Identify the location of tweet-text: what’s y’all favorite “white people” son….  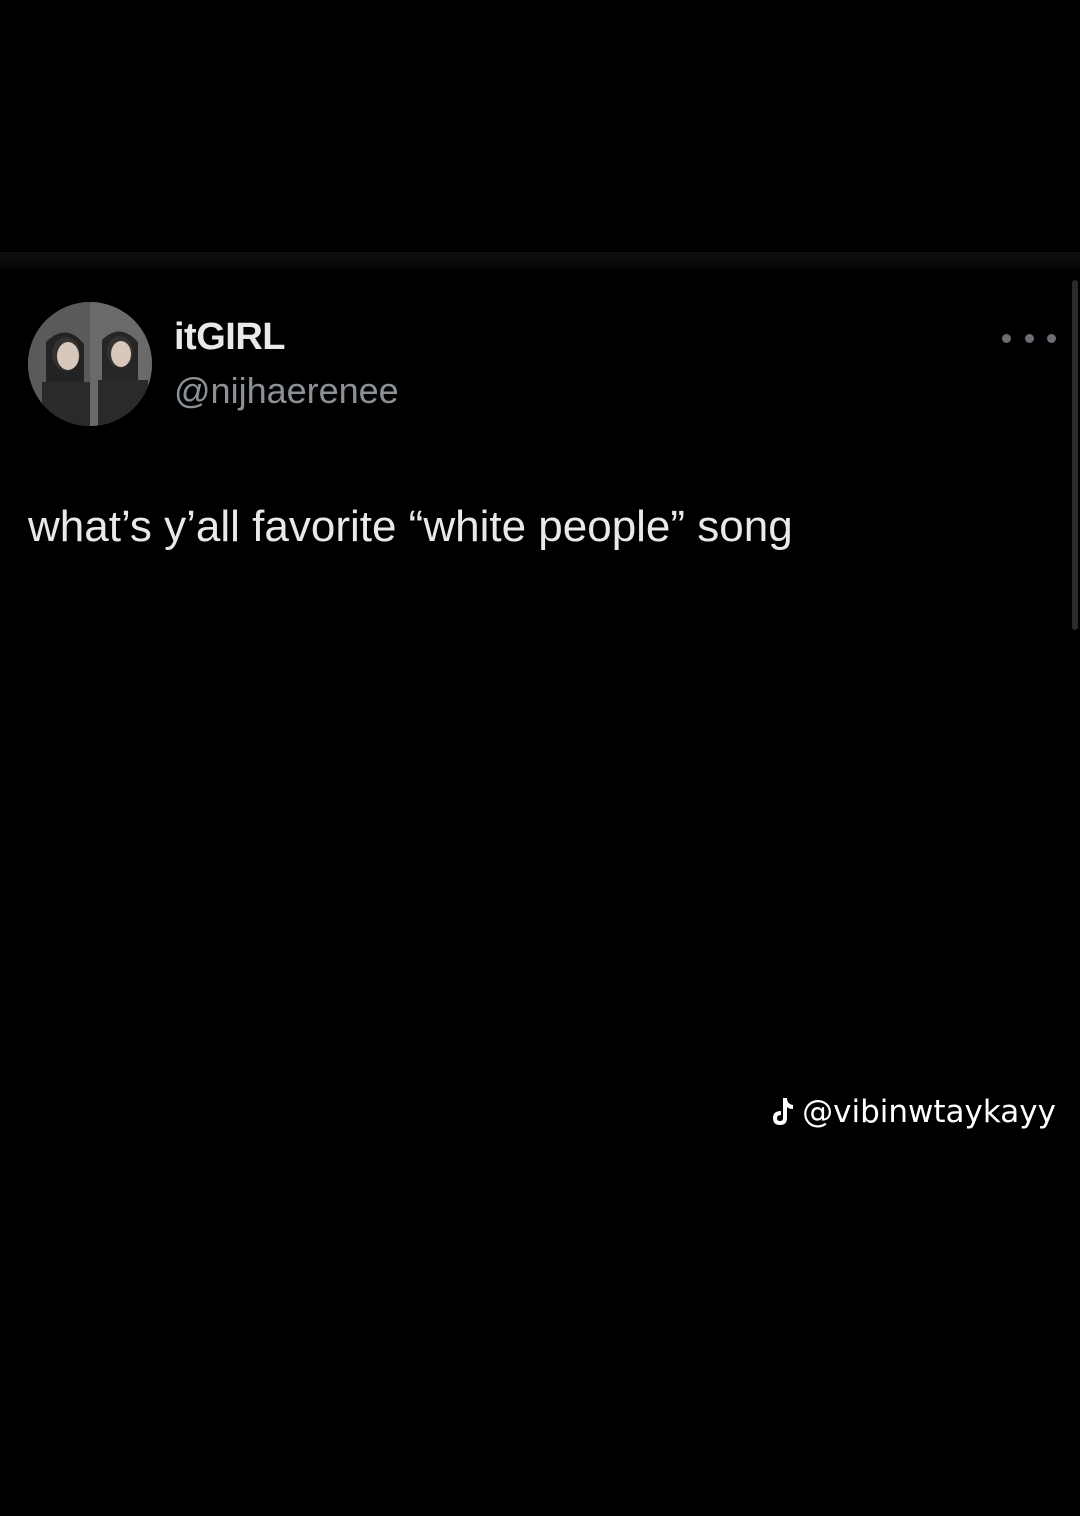
(410, 526).